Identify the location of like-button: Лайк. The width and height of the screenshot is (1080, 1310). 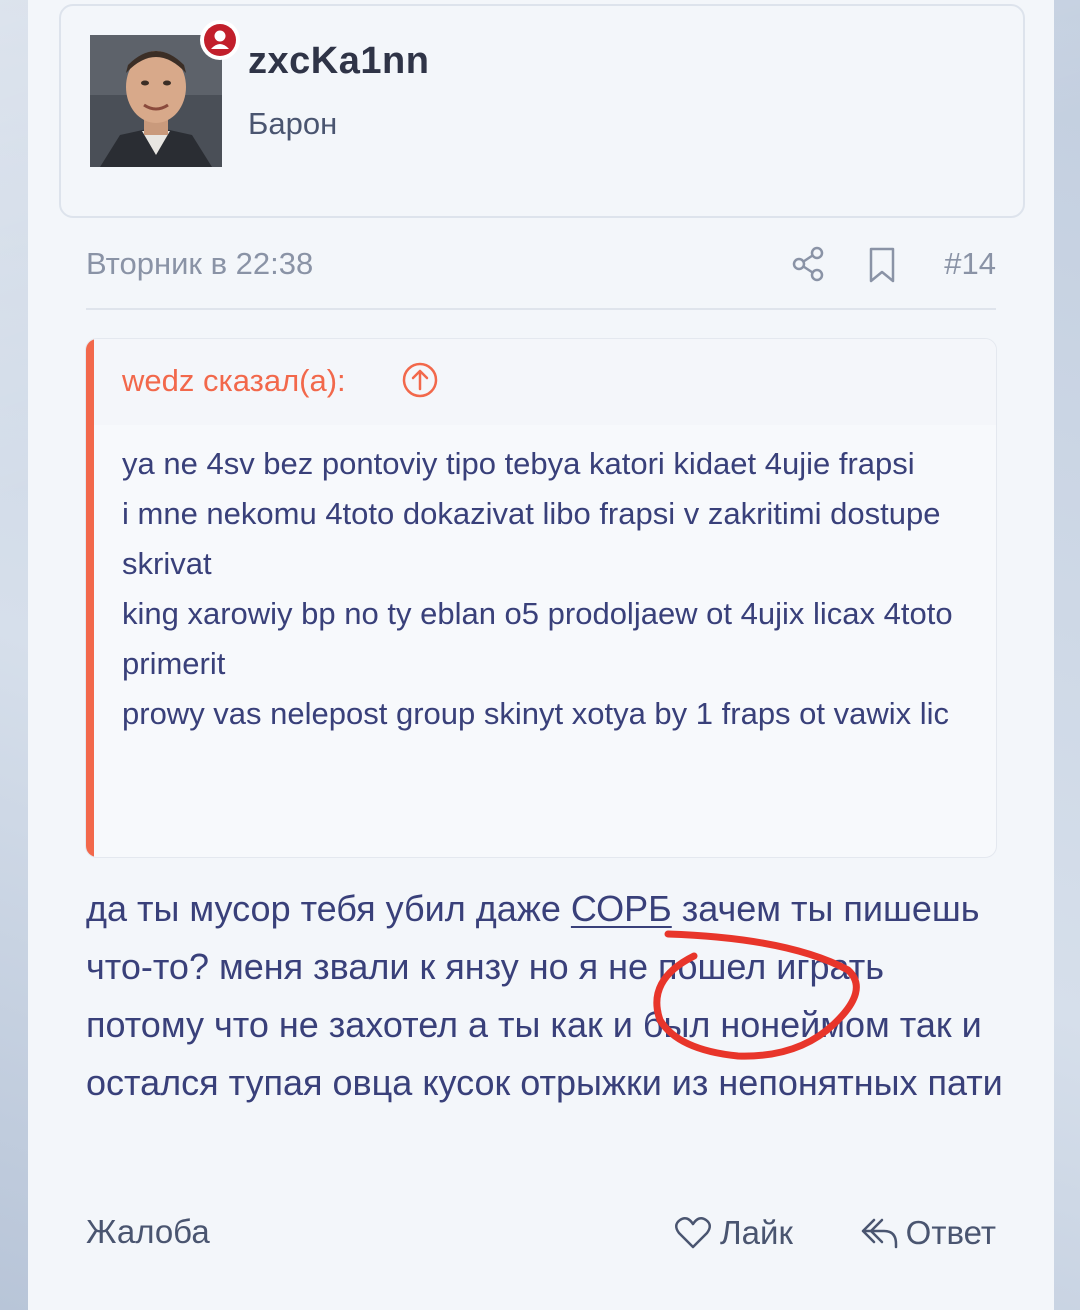
(733, 1233).